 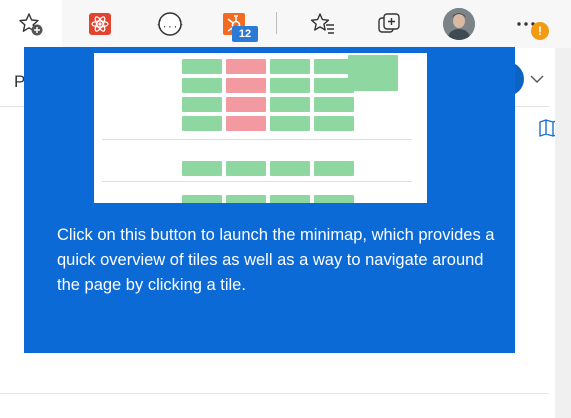 I want to click on update-alert-badge: !, so click(x=540, y=31).